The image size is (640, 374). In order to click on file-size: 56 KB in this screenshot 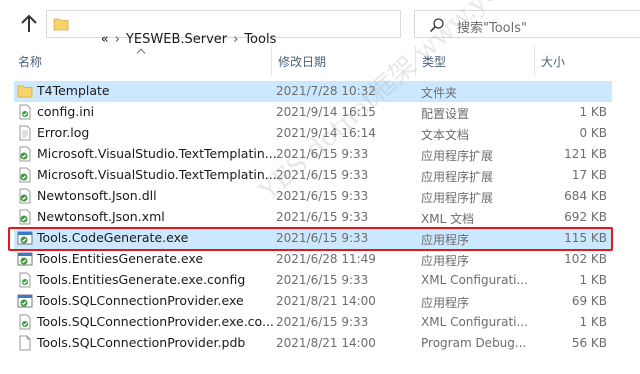, I will do `click(589, 343)`.